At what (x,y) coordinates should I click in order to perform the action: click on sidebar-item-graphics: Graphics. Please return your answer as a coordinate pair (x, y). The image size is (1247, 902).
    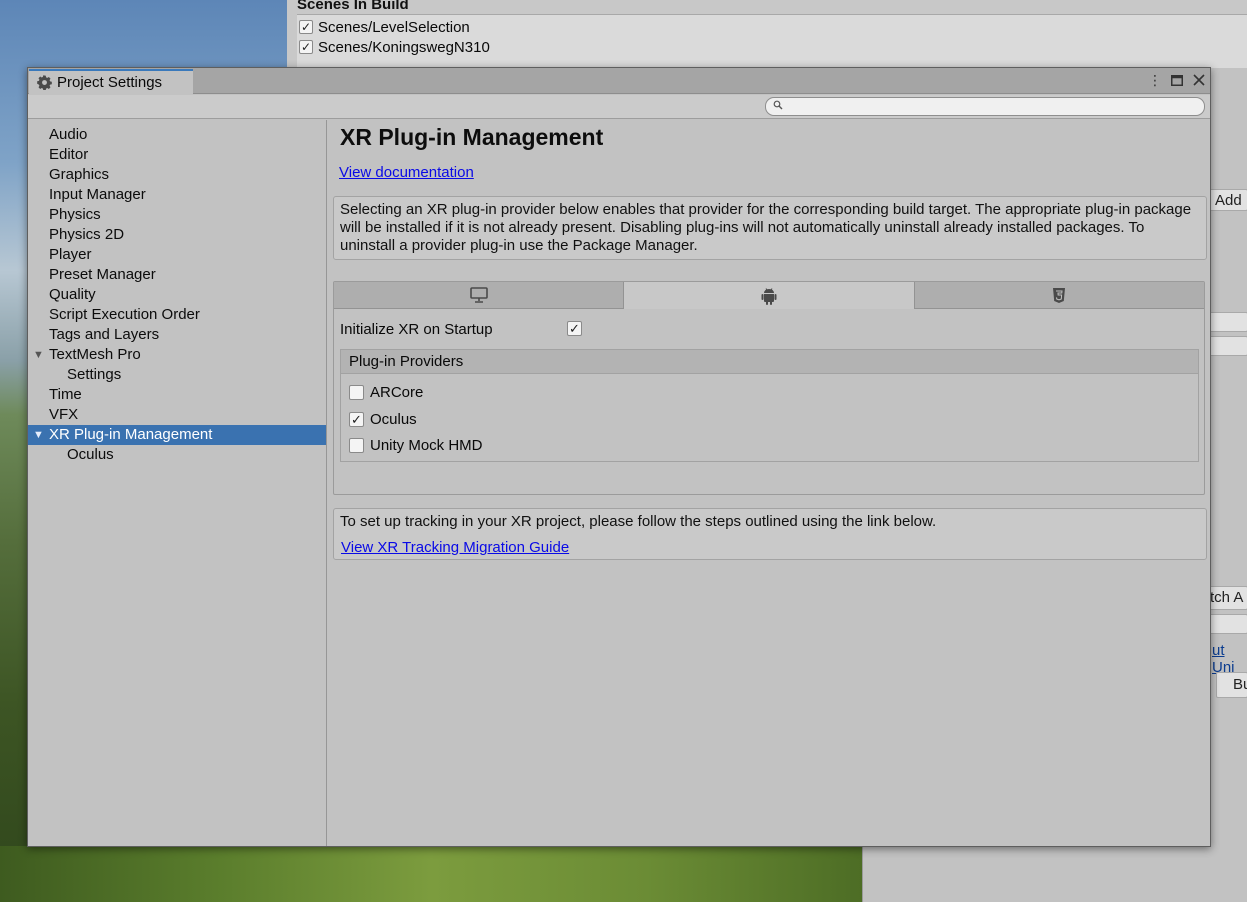
    Looking at the image, I should click on (177, 175).